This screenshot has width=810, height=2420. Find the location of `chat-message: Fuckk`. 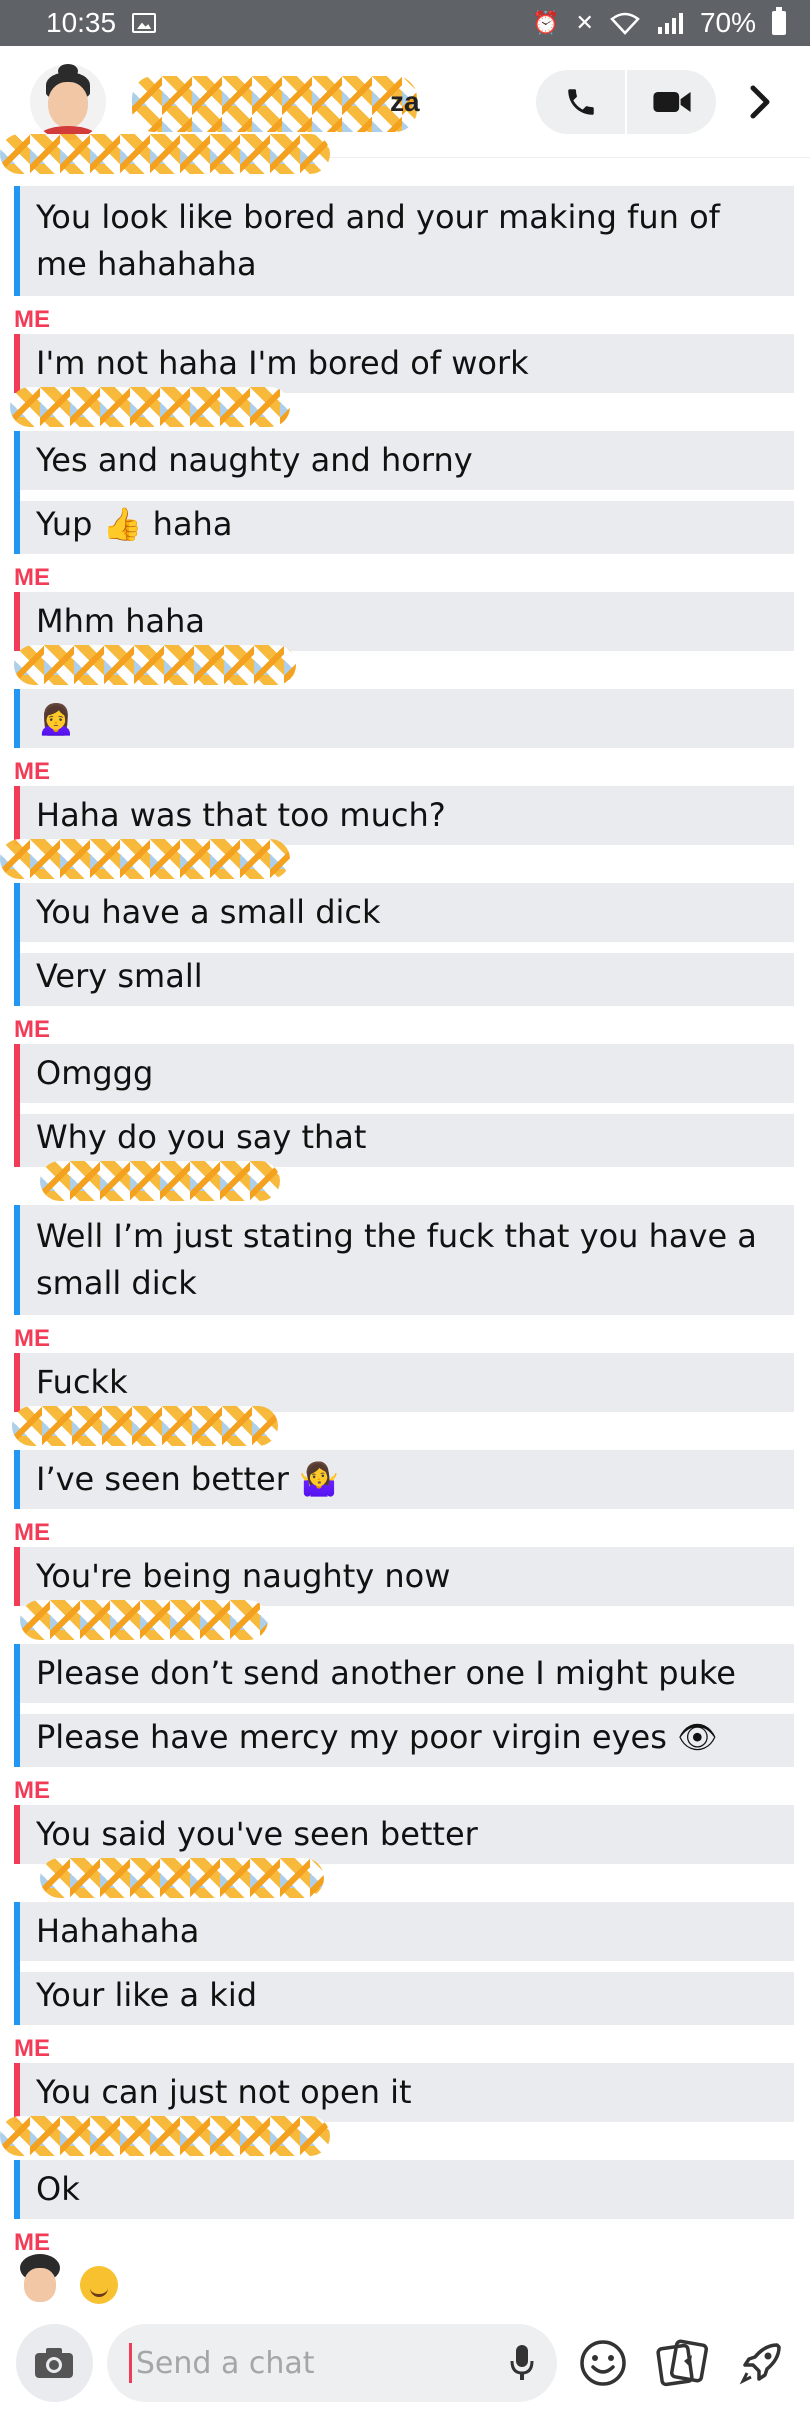

chat-message: Fuckk is located at coordinates (407, 1382).